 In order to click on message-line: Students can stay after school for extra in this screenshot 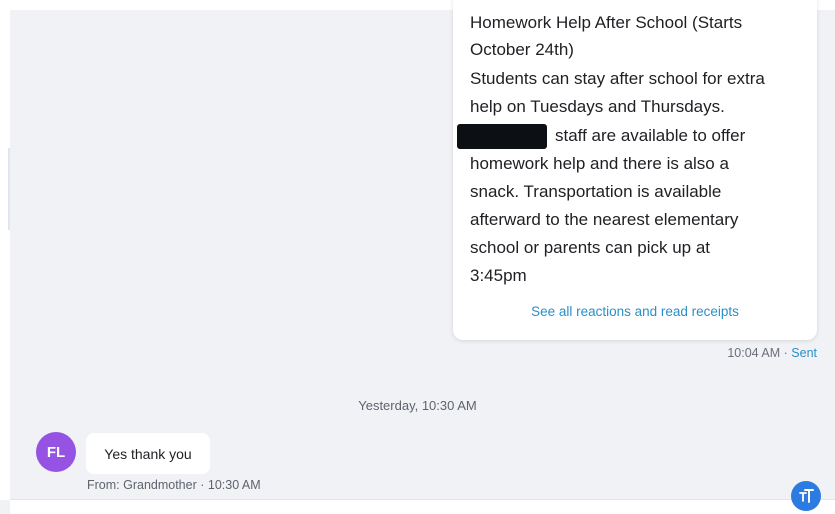, I will do `click(617, 78)`.